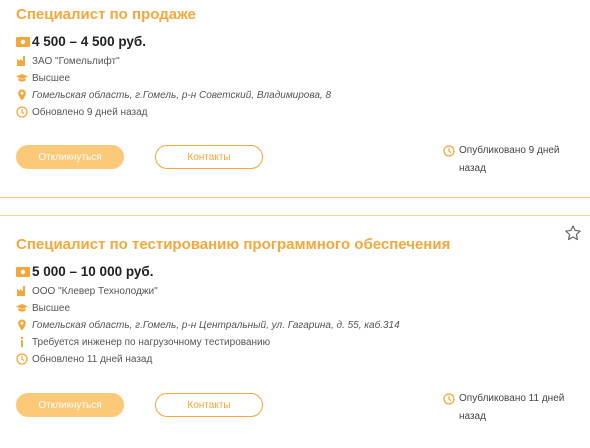 The image size is (590, 448). I want to click on published-info: Опубликовано 9 дней назад, so click(511, 160).